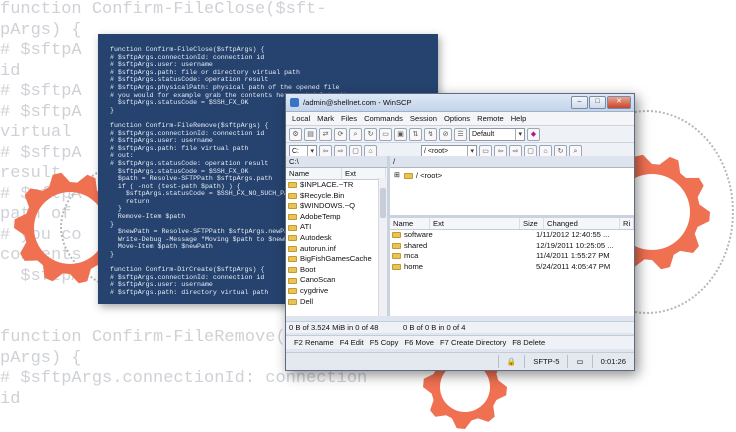  I want to click on remote-col-ext: Ext, so click(475, 223).